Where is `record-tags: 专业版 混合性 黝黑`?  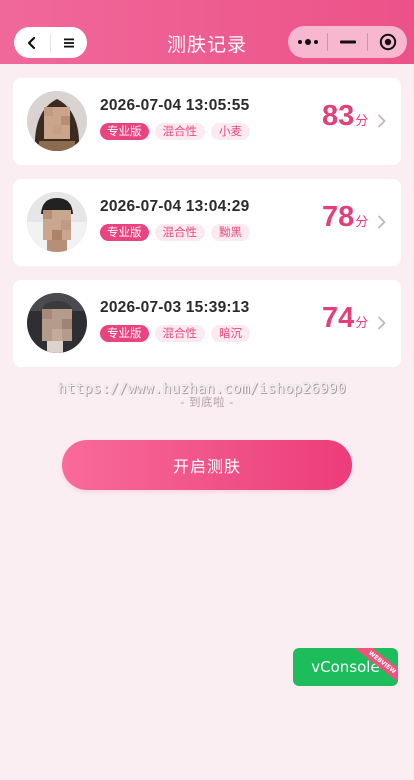 record-tags: 专业版 混合性 黝黑 is located at coordinates (175, 232).